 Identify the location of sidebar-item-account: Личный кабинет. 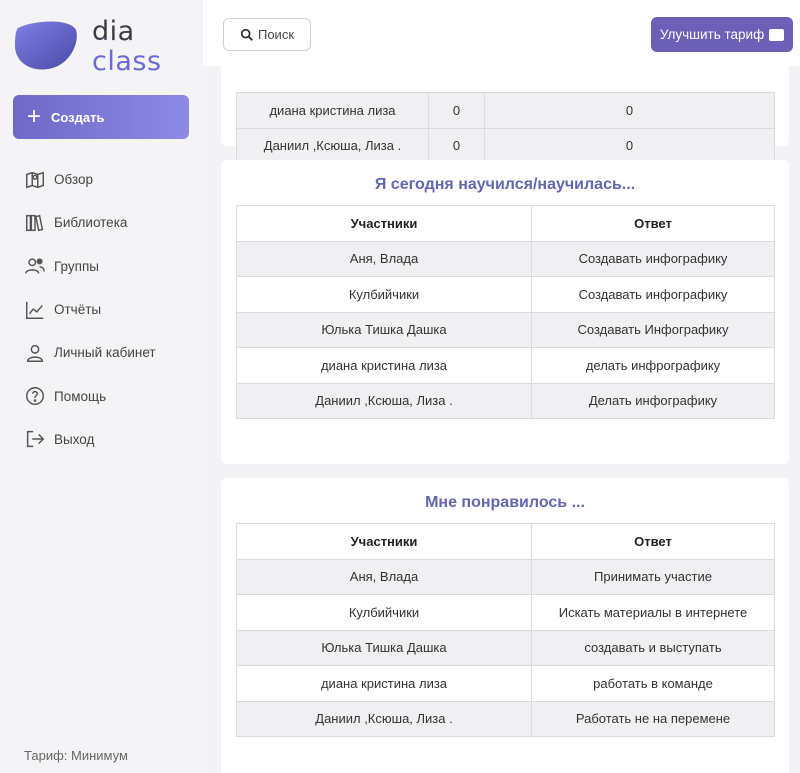
(113, 352).